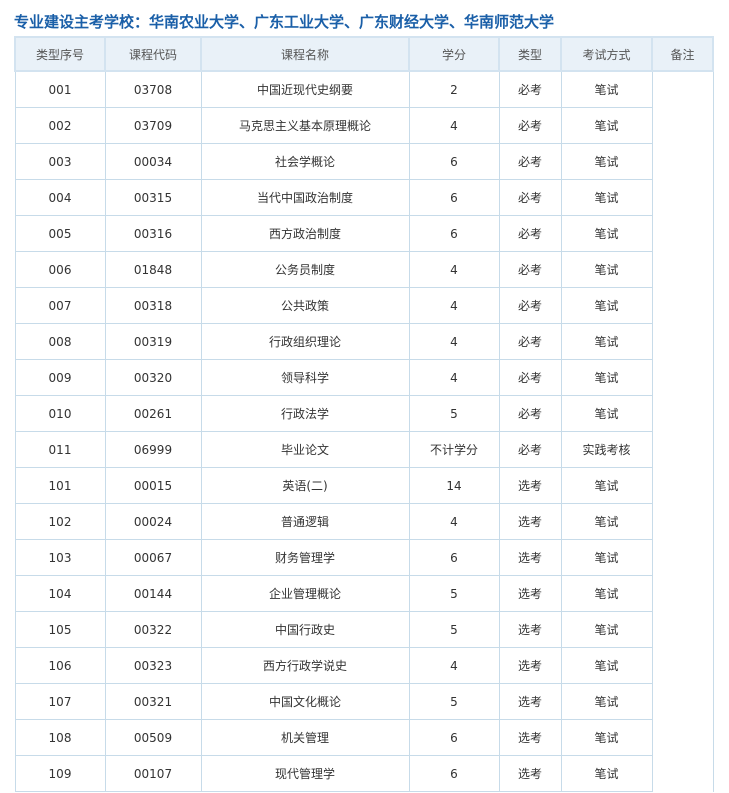 The image size is (729, 793). I want to click on cell-course-name: 普通逻辑, so click(305, 521).